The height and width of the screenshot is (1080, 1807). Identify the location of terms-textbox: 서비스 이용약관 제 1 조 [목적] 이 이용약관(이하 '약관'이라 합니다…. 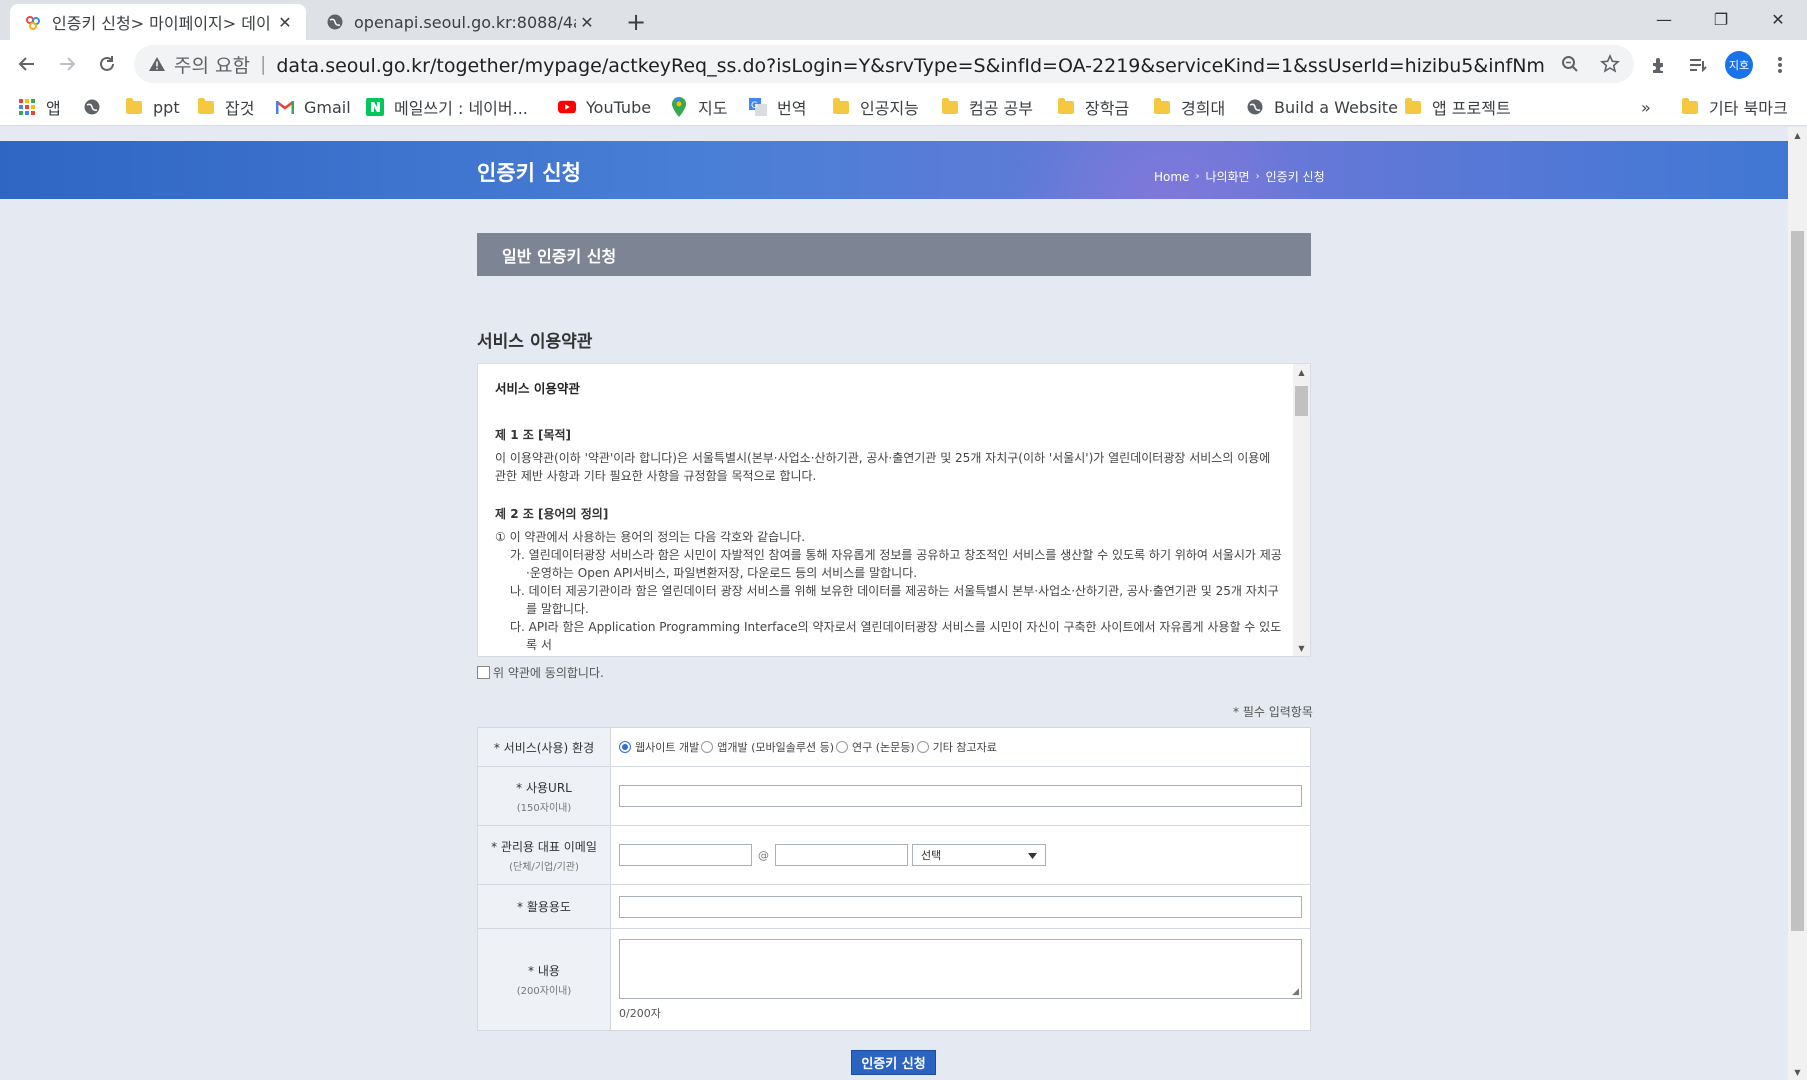
(894, 510).